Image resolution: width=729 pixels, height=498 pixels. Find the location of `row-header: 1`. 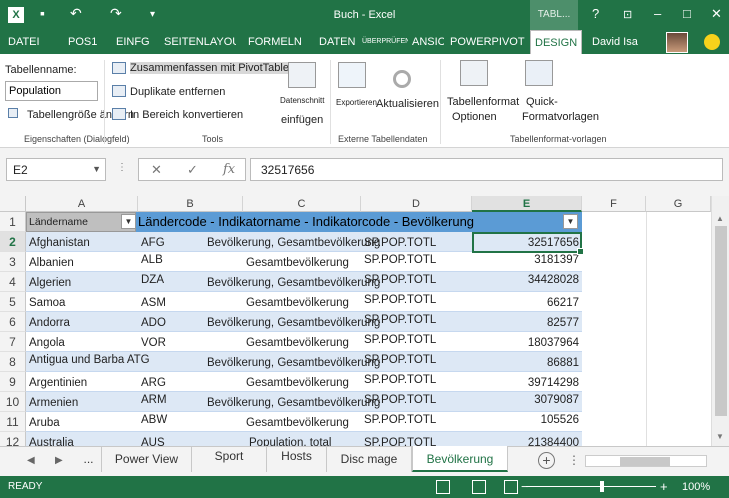

row-header: 1 is located at coordinates (13, 222).